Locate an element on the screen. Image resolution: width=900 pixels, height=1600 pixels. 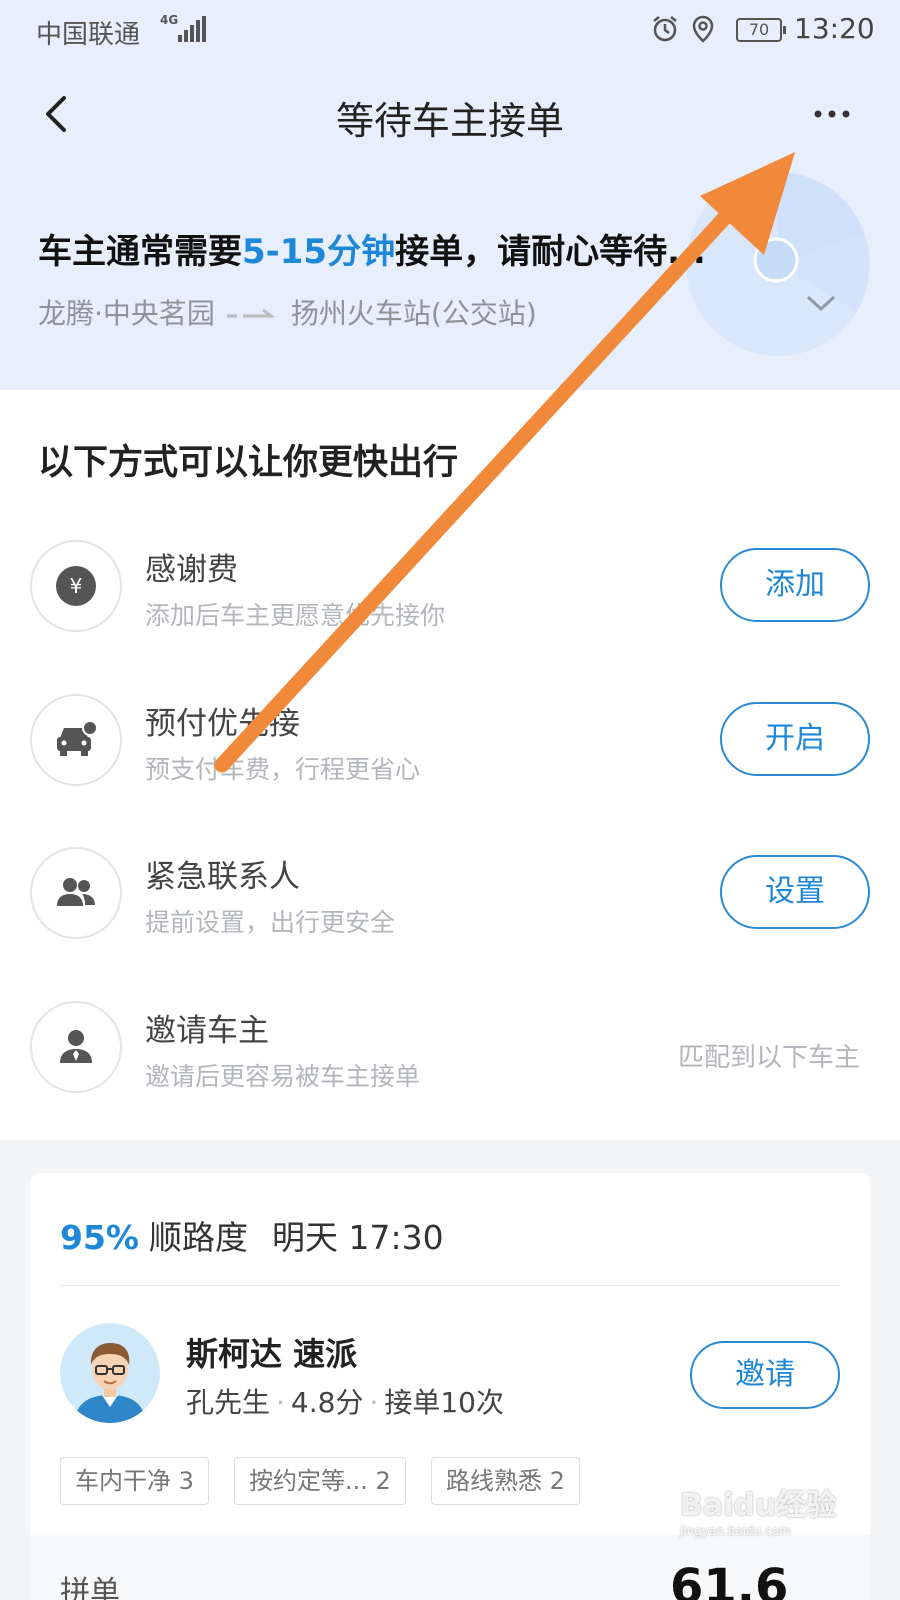
yen-icon: ¥ is located at coordinates (76, 586).